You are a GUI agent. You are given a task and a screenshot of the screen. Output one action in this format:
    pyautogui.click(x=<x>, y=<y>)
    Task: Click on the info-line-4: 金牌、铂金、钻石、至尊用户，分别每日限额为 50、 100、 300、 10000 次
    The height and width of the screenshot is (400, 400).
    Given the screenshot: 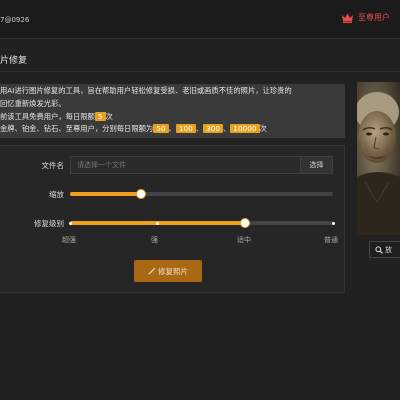 What is the action you would take?
    pyautogui.click(x=133, y=129)
    